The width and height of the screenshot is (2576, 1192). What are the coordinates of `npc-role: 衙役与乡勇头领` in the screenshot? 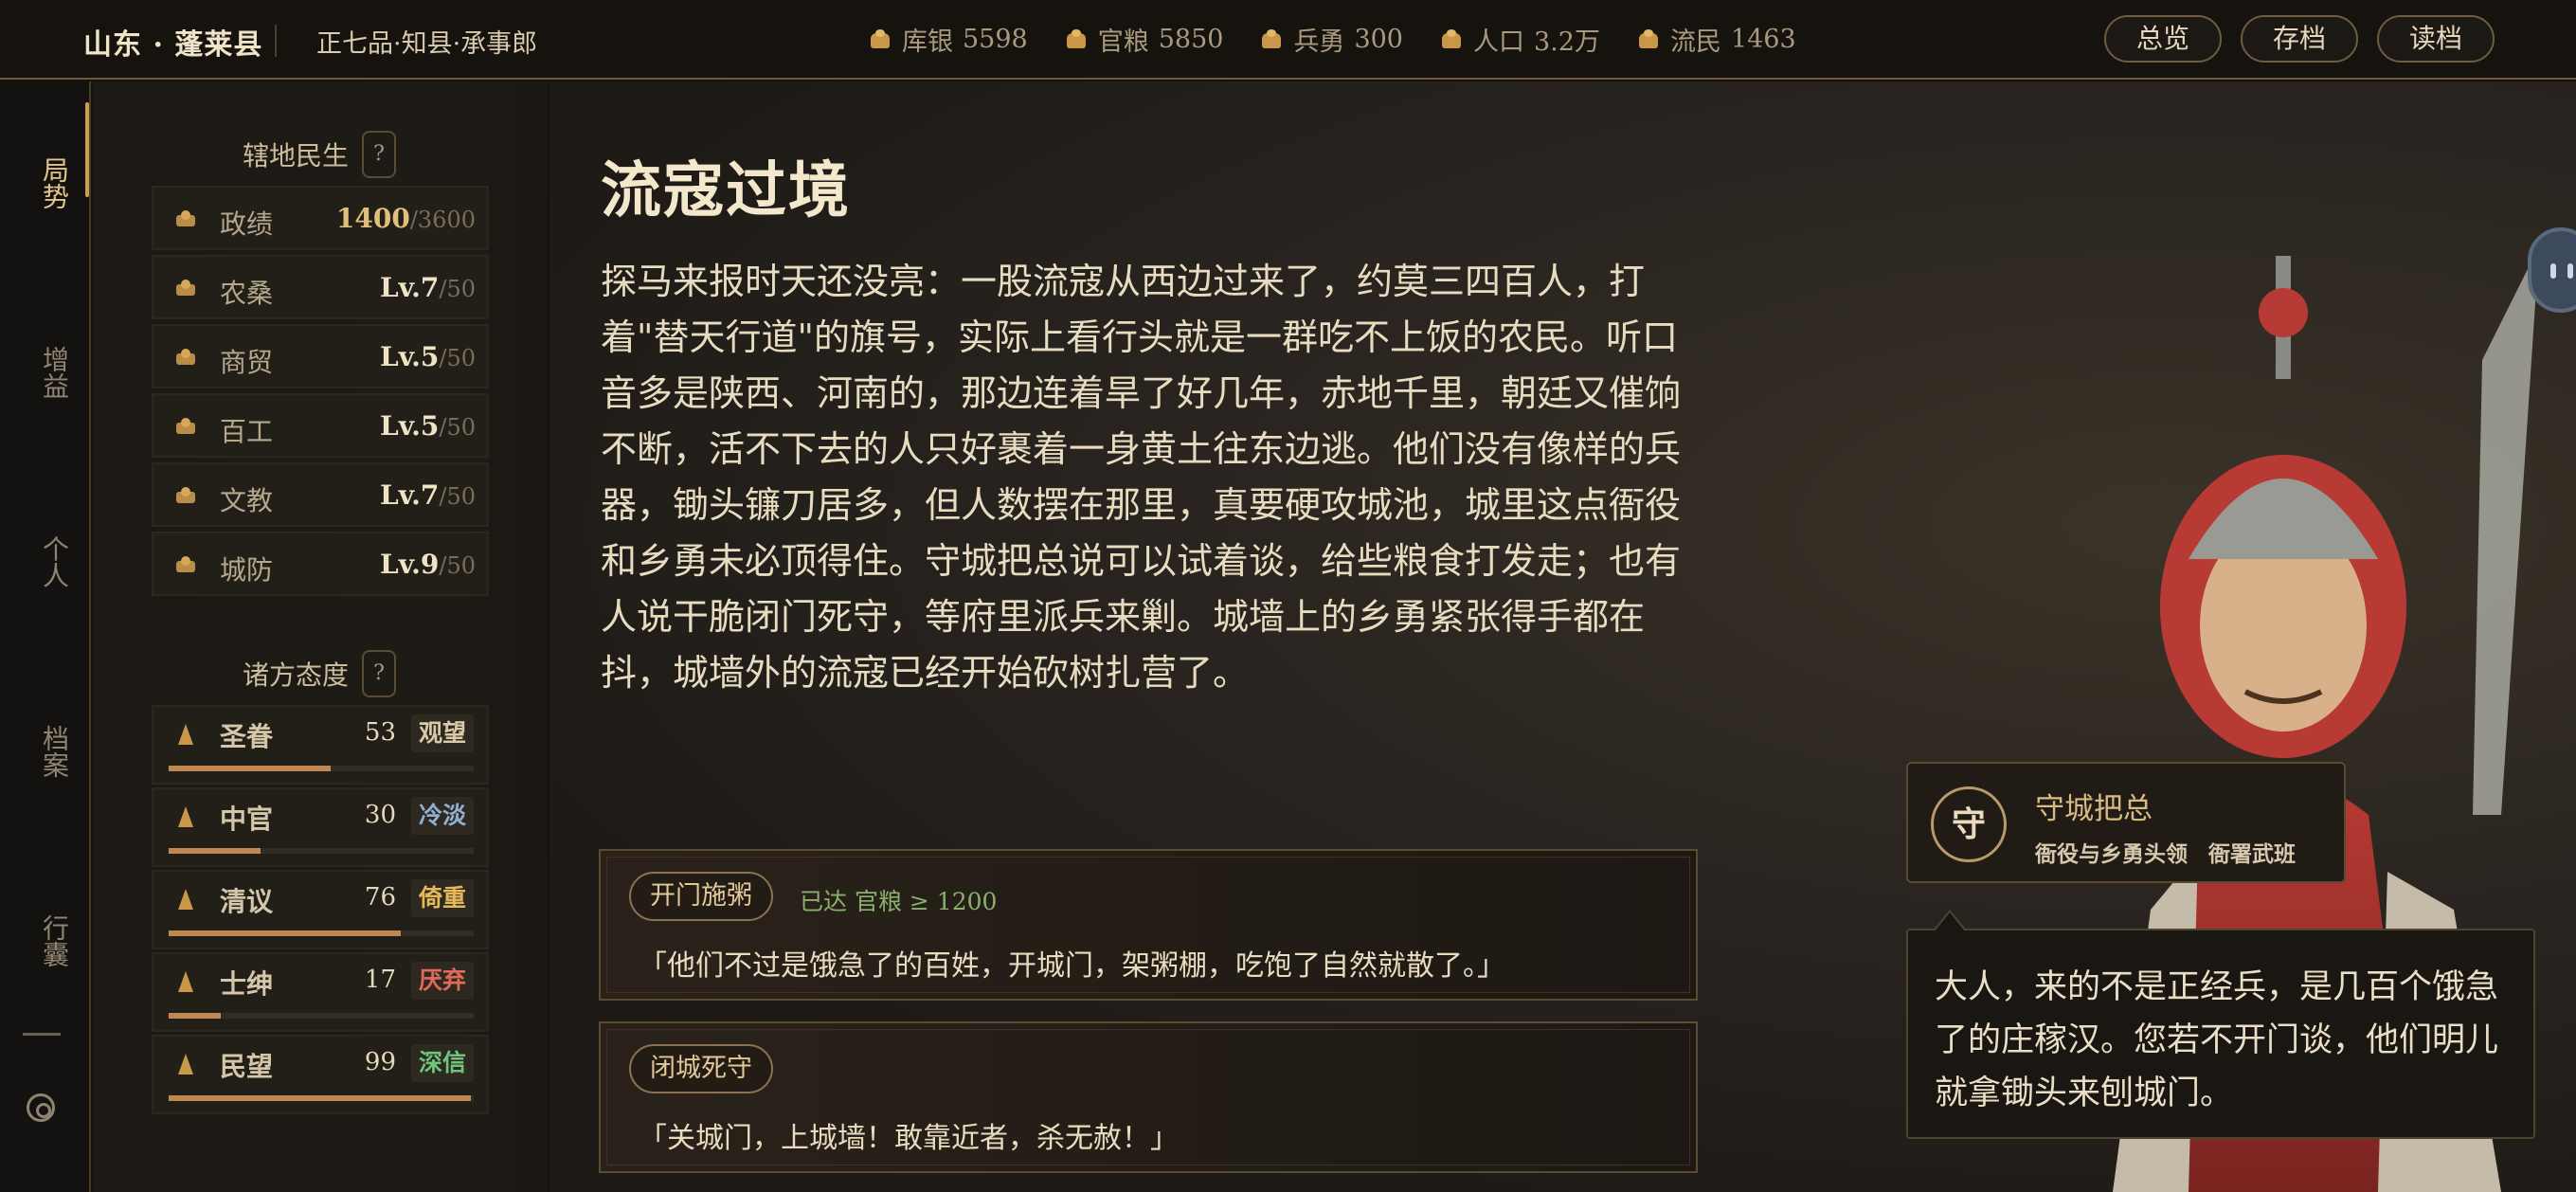 It's located at (2111, 854).